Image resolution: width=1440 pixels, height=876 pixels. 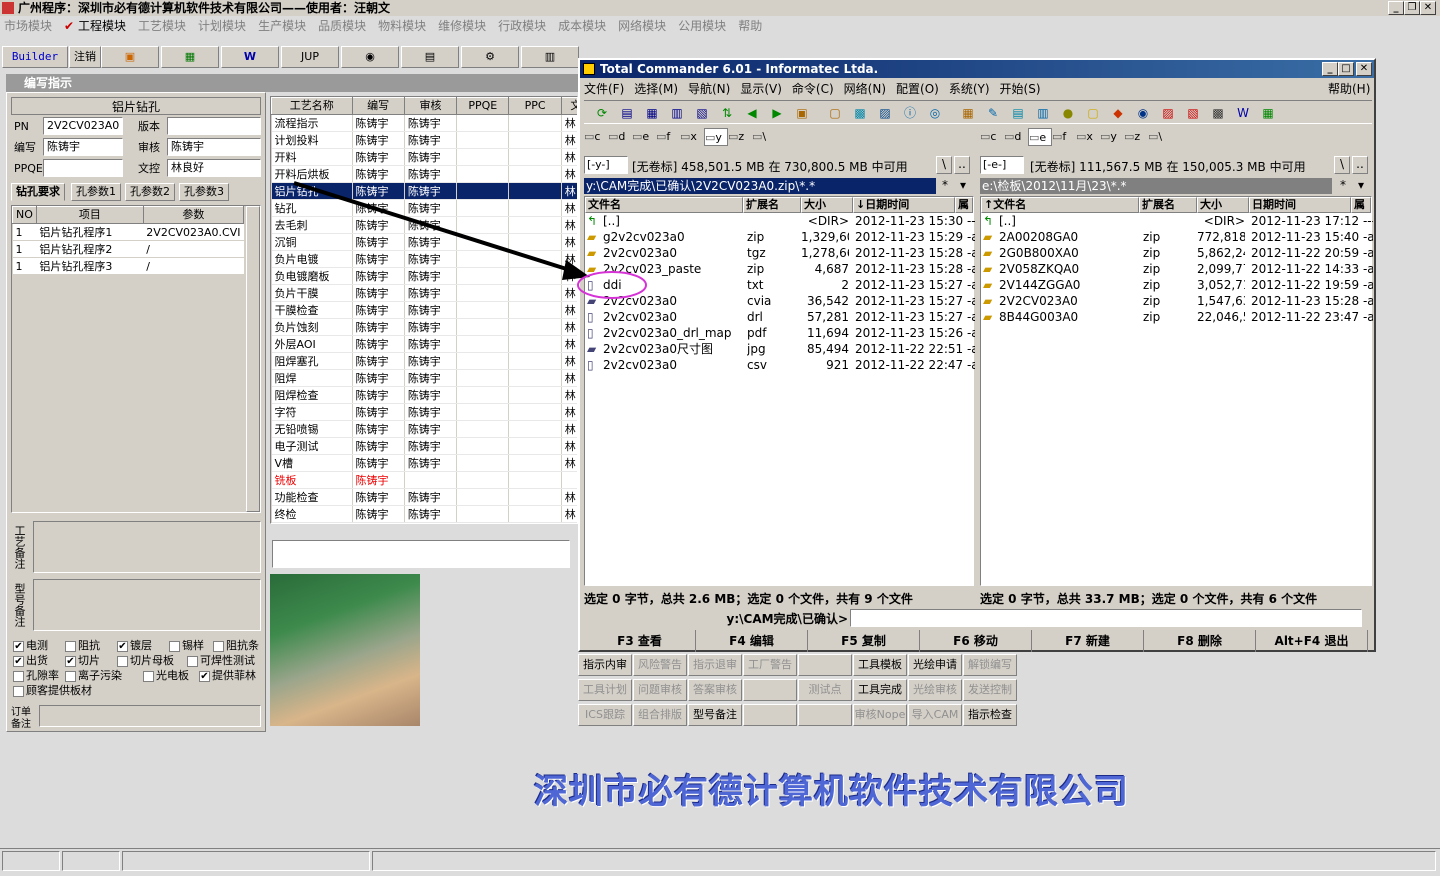 What do you see at coordinates (1118, 113) in the screenshot?
I see `tc-toolbar-icon: ◆` at bounding box center [1118, 113].